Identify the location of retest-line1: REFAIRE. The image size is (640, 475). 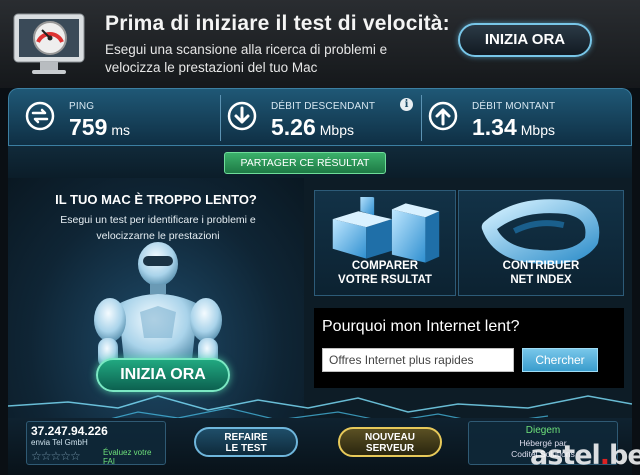
(246, 437).